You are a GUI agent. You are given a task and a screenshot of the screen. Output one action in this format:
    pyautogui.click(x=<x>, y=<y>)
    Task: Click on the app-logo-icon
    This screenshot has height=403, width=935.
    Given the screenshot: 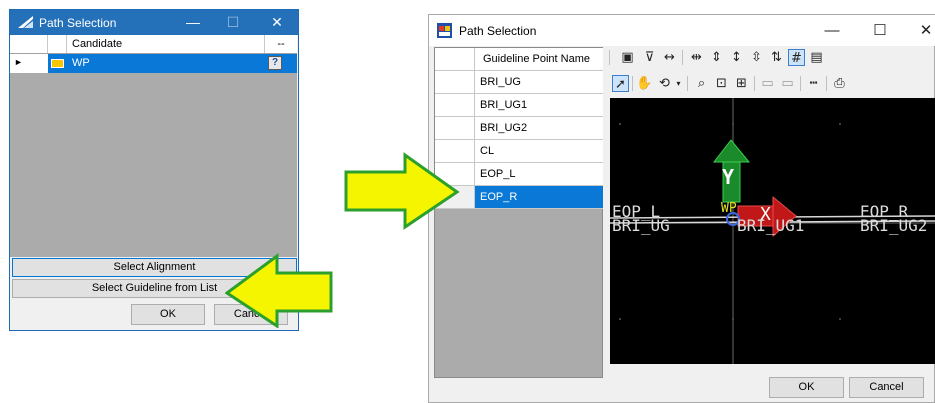 What is the action you would take?
    pyautogui.click(x=25, y=22)
    